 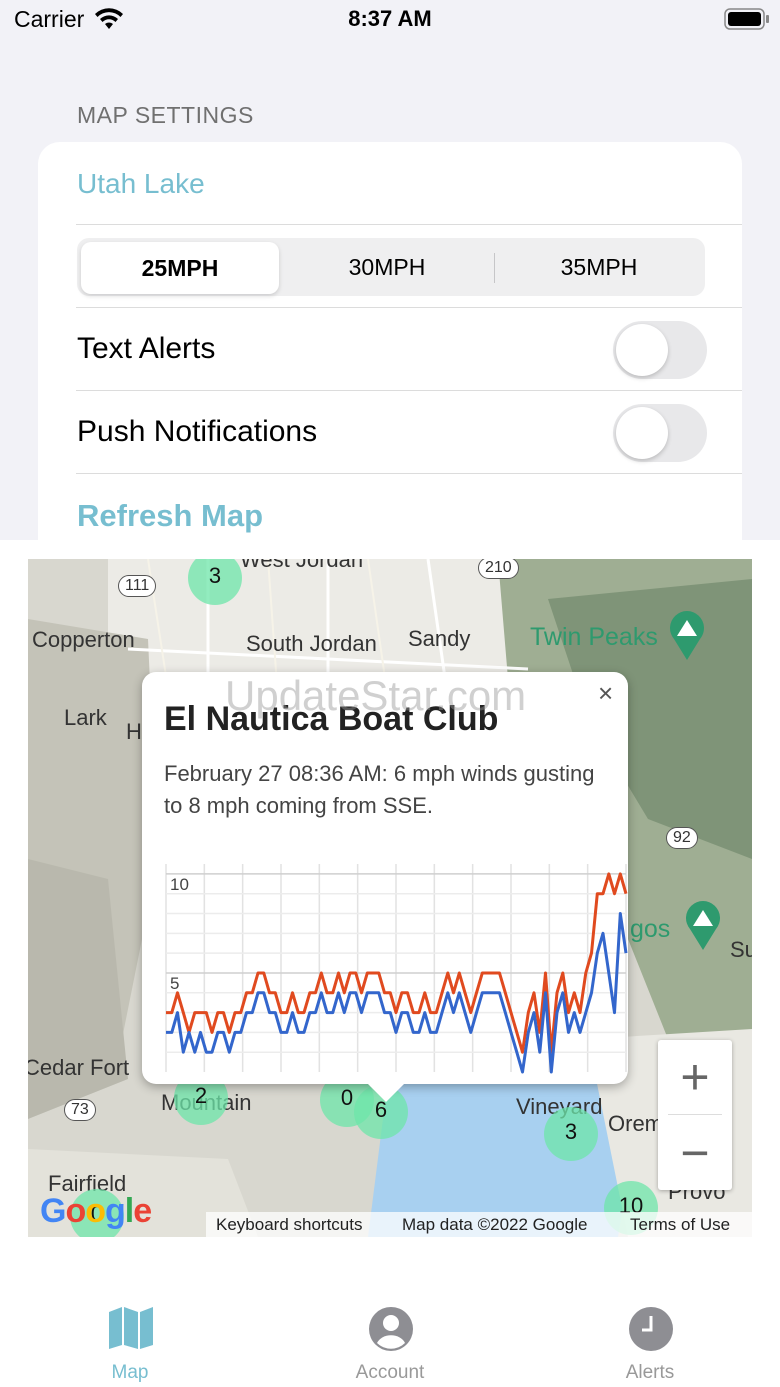 I want to click on status-bar: Carrier 8:37 AM, so click(x=390, y=20).